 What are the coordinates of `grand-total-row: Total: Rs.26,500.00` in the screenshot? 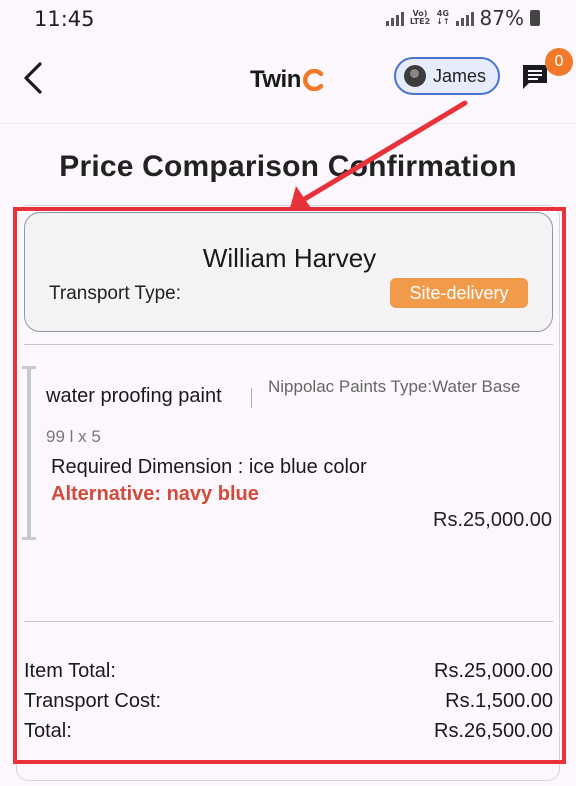 It's located at (288, 731).